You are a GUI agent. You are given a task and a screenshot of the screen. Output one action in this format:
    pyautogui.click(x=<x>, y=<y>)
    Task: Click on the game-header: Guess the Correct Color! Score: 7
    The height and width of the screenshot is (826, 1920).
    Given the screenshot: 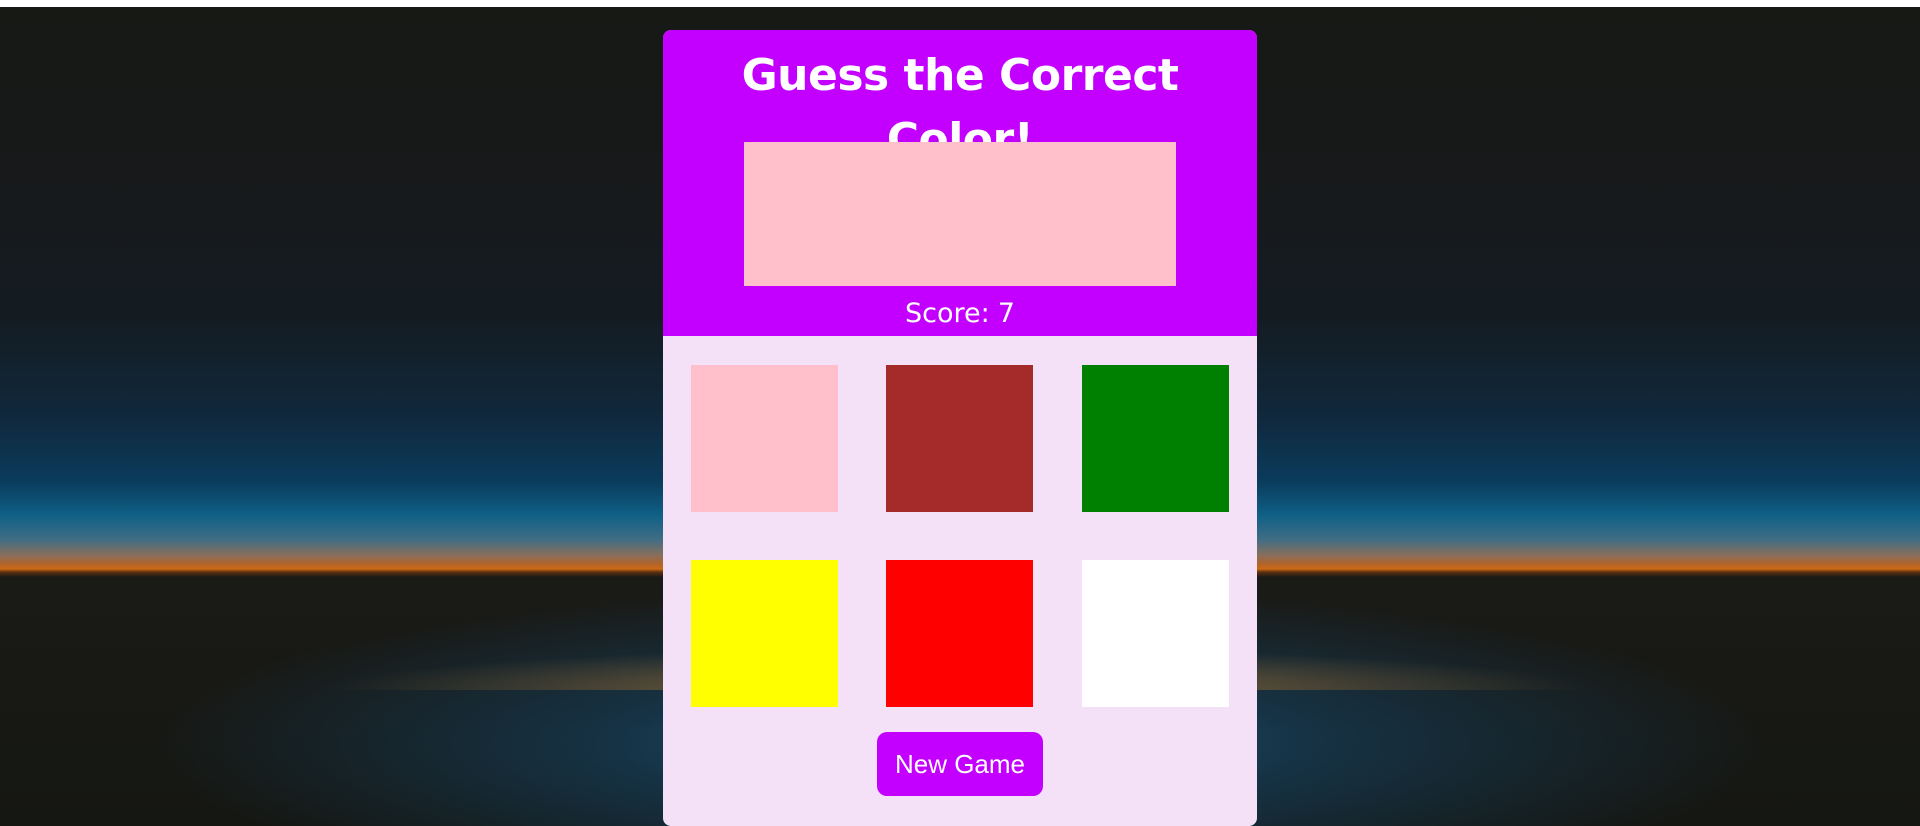 What is the action you would take?
    pyautogui.click(x=960, y=183)
    